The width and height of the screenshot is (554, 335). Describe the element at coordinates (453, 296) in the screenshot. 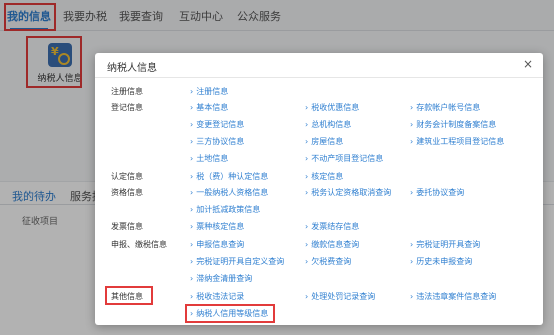

I see `link-violation-case: › 违法违章案件信息查询` at that location.